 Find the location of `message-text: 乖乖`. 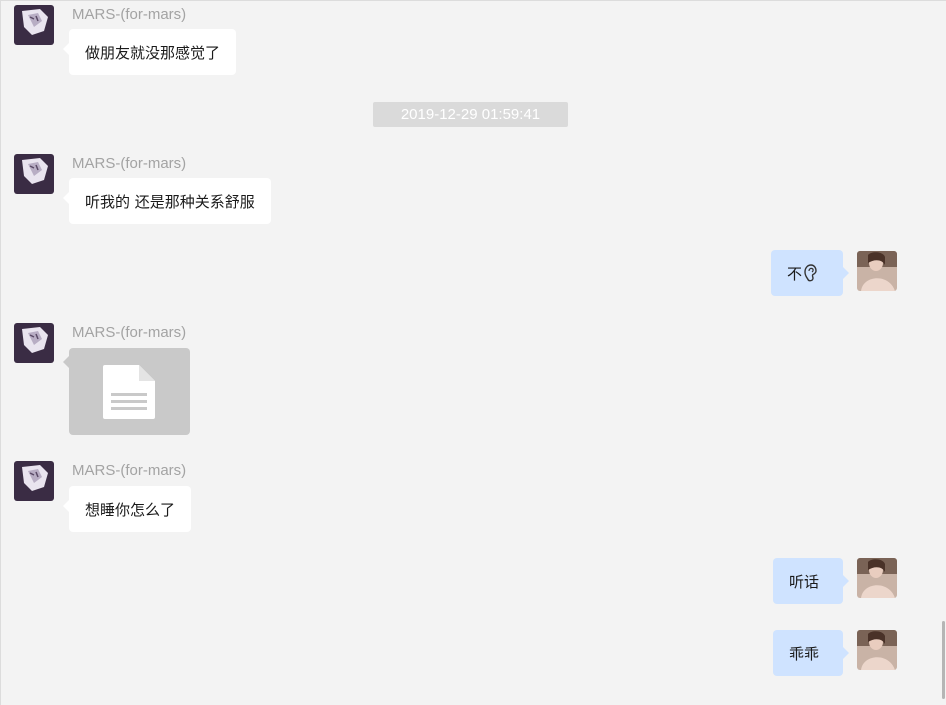

message-text: 乖乖 is located at coordinates (804, 653).